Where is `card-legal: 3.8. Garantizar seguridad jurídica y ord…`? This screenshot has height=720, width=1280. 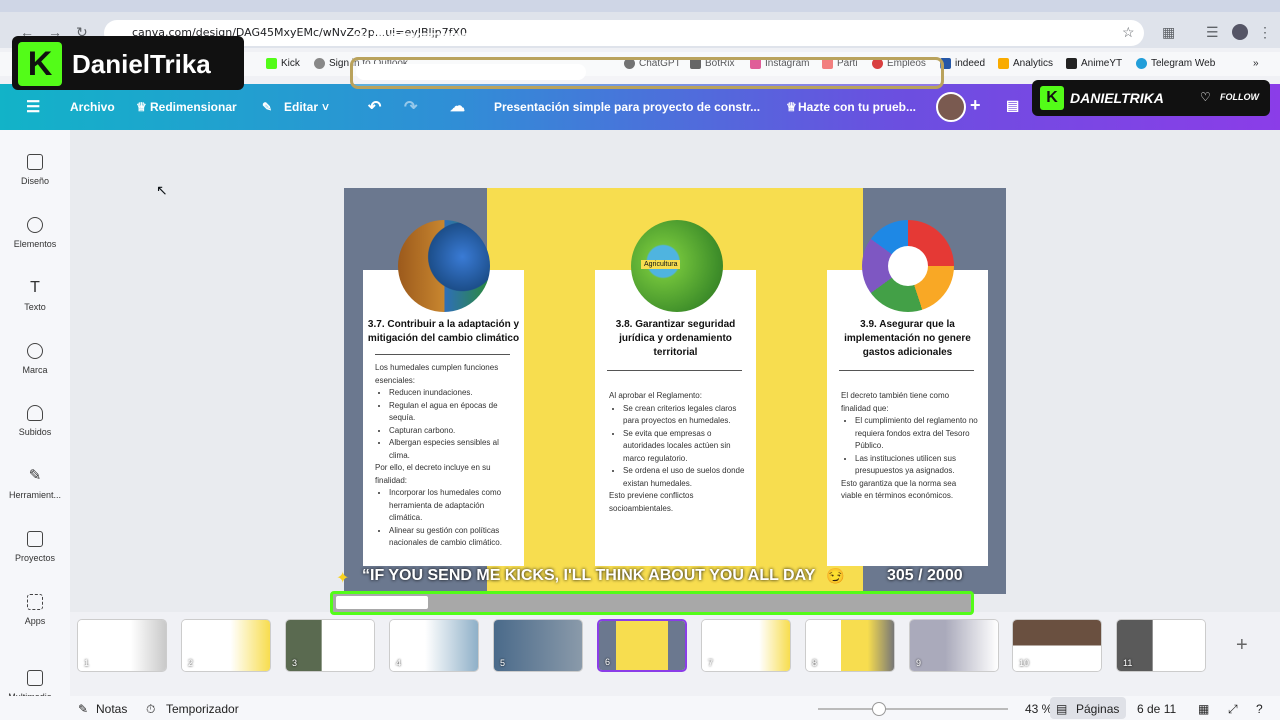
card-legal: 3.8. Garantizar seguridad jurídica y ord… is located at coordinates (675, 418).